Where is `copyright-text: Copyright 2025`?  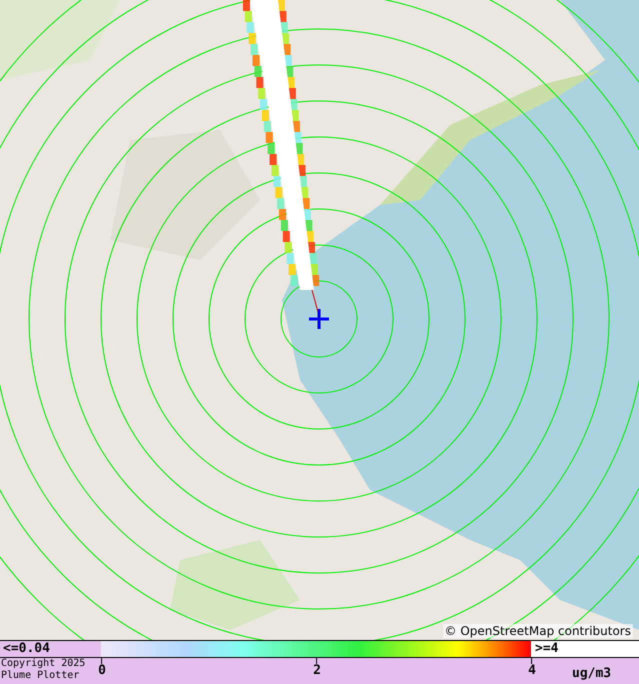
copyright-text: Copyright 2025 is located at coordinates (43, 664).